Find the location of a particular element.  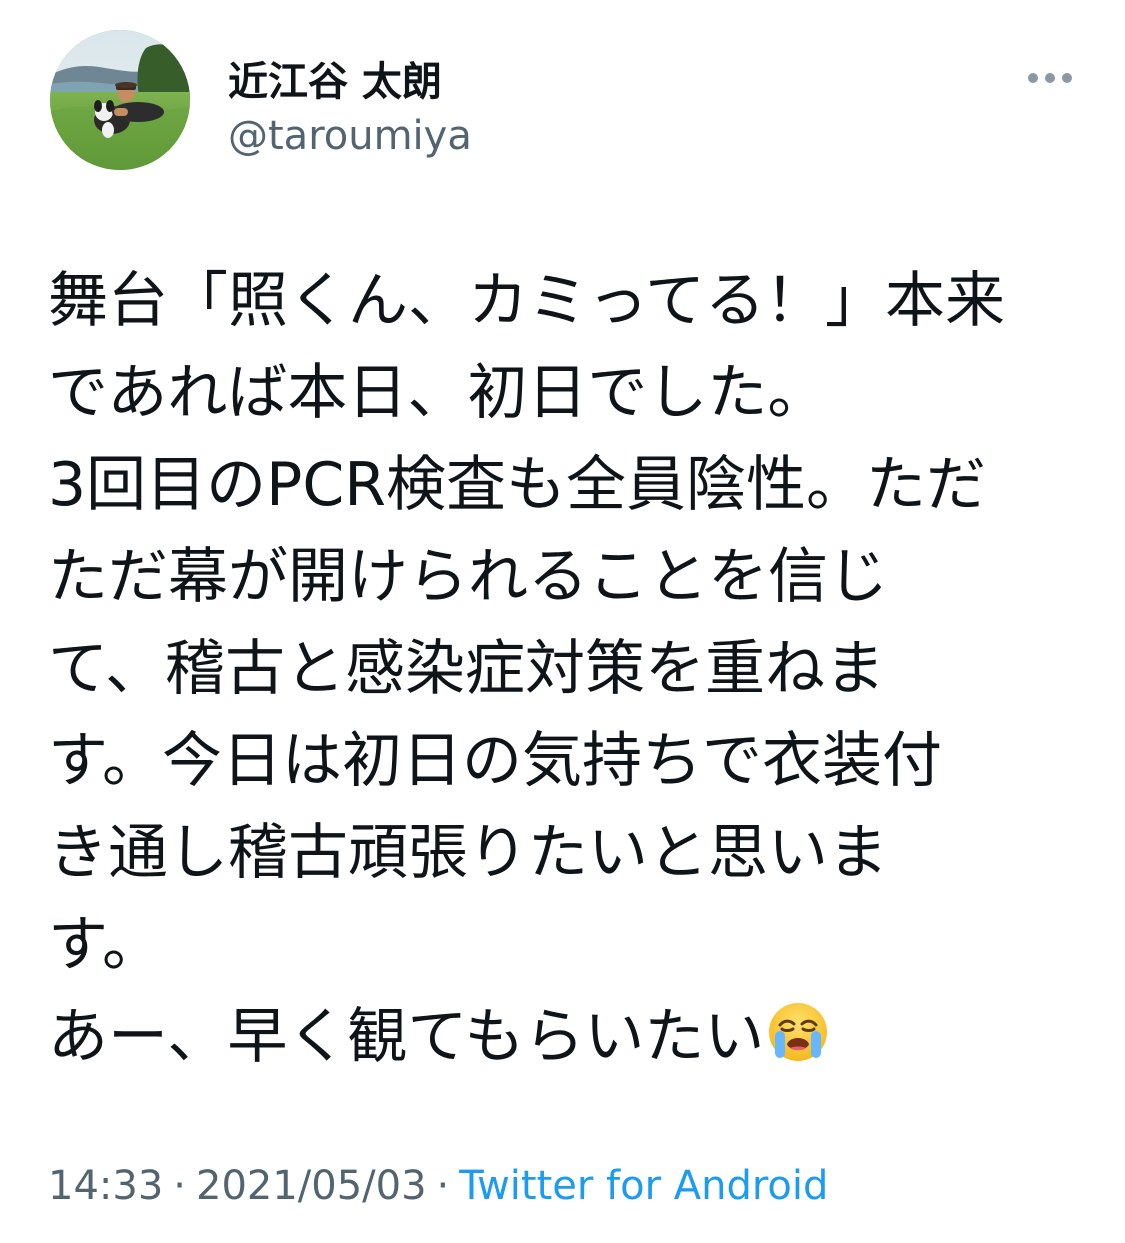

avatar-image is located at coordinates (120, 100).